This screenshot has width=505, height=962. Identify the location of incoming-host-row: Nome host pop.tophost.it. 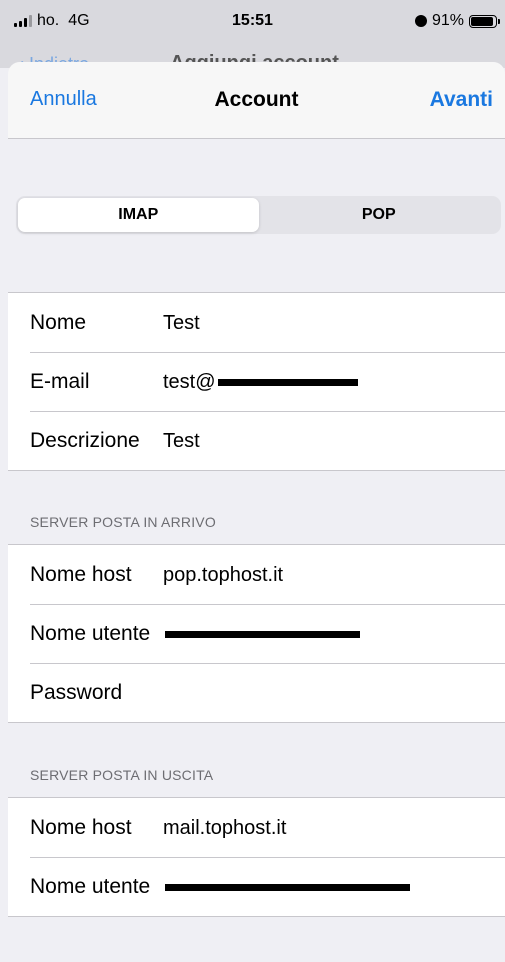
(256, 574).